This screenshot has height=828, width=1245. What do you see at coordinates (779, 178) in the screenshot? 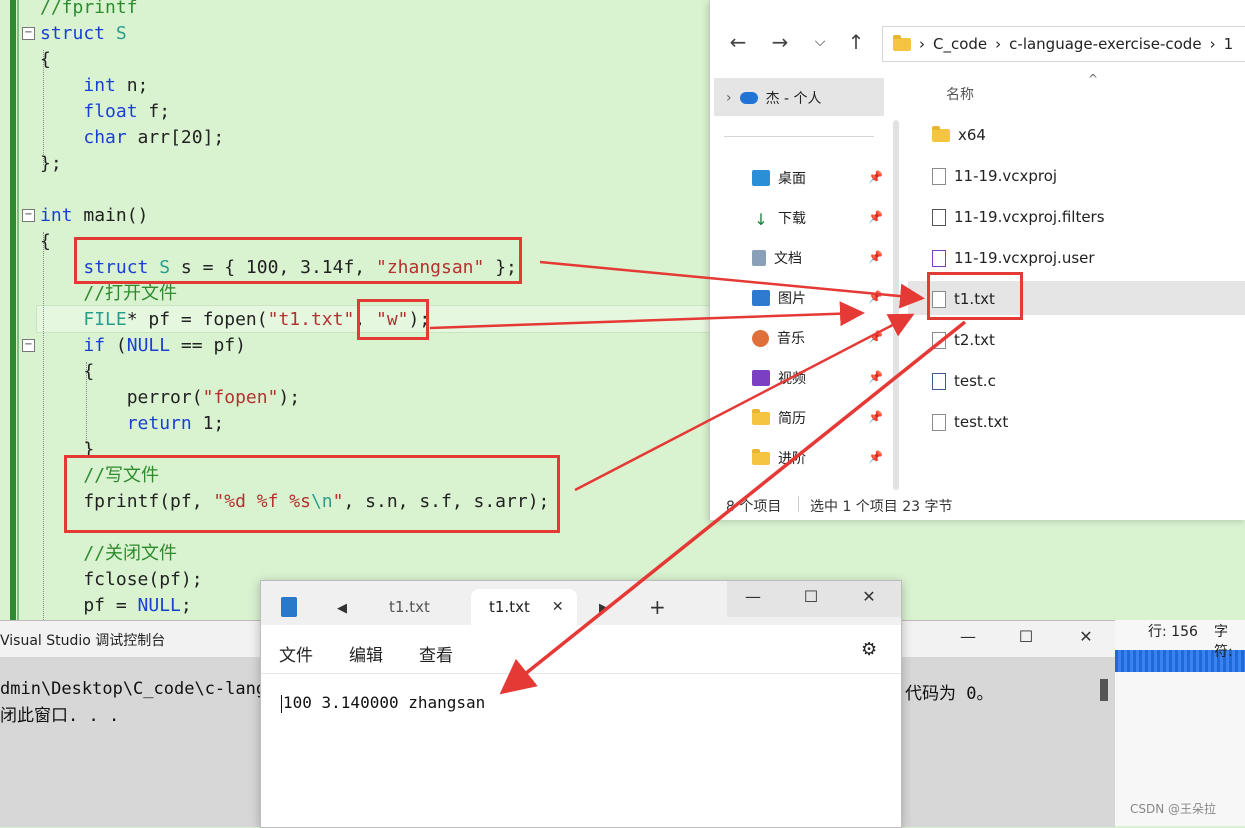
I see `nav-item-desktop: 桌面` at bounding box center [779, 178].